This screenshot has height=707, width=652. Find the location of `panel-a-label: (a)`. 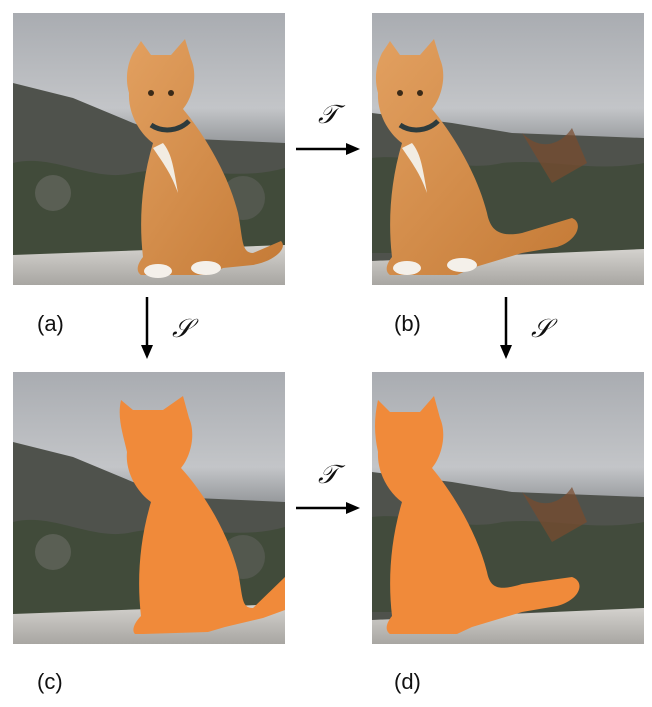

panel-a-label: (a) is located at coordinates (50, 323).